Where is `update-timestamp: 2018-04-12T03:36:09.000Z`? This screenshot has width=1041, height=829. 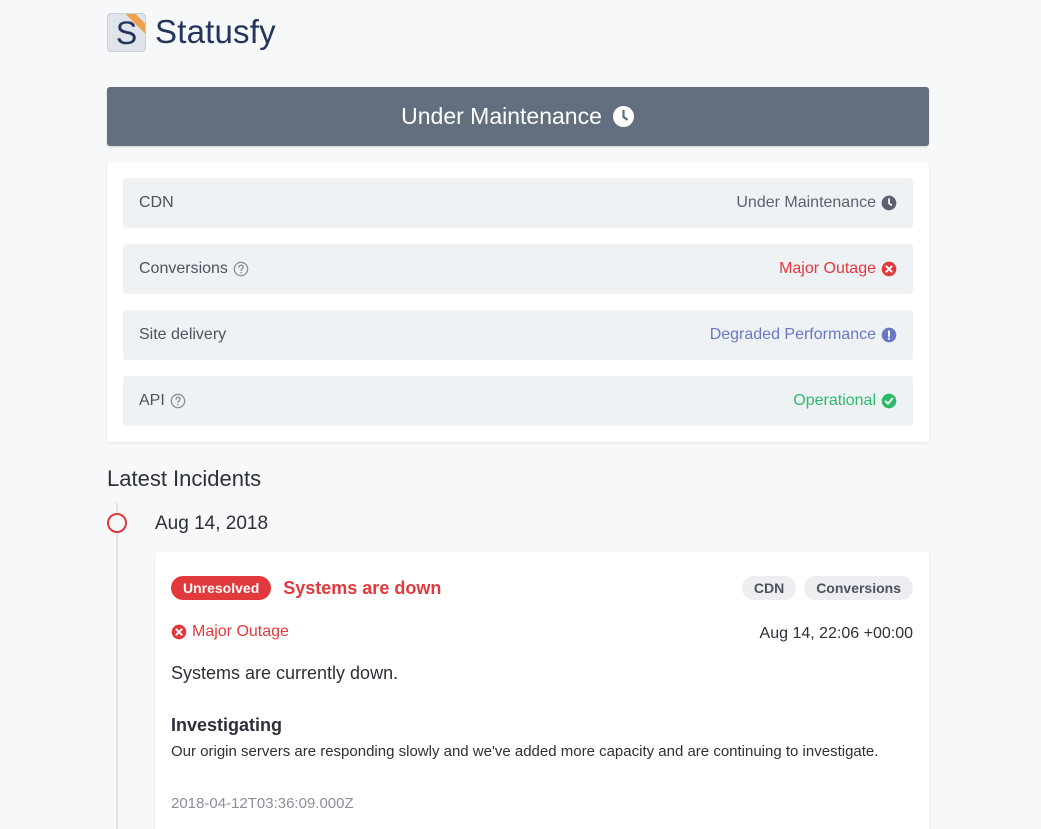 update-timestamp: 2018-04-12T03:36:09.000Z is located at coordinates (262, 803).